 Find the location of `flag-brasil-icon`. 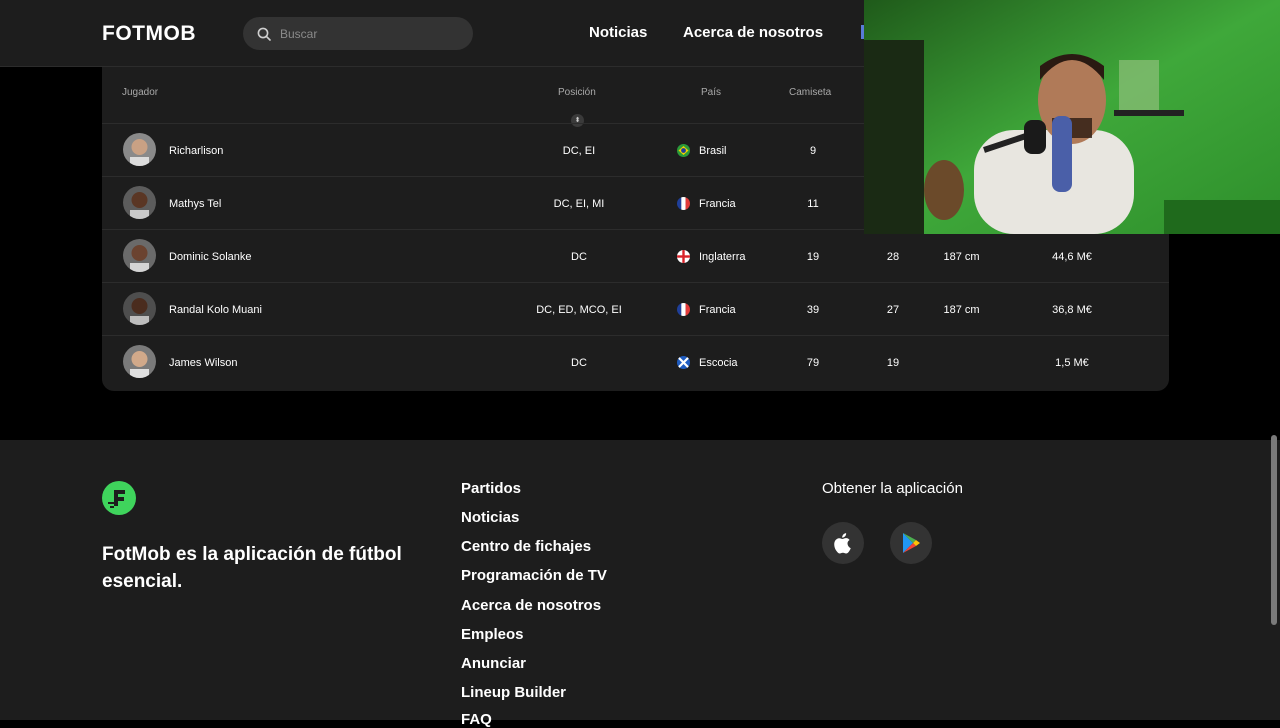

flag-brasil-icon is located at coordinates (683, 150).